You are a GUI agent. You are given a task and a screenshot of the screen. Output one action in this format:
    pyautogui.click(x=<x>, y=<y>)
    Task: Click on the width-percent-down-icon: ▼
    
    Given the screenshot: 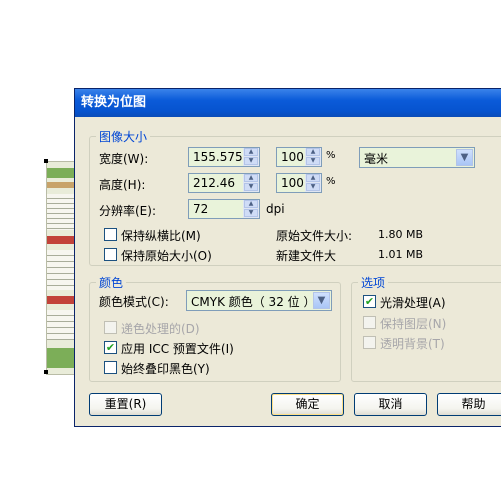 What is the action you would take?
    pyautogui.click(x=313, y=161)
    